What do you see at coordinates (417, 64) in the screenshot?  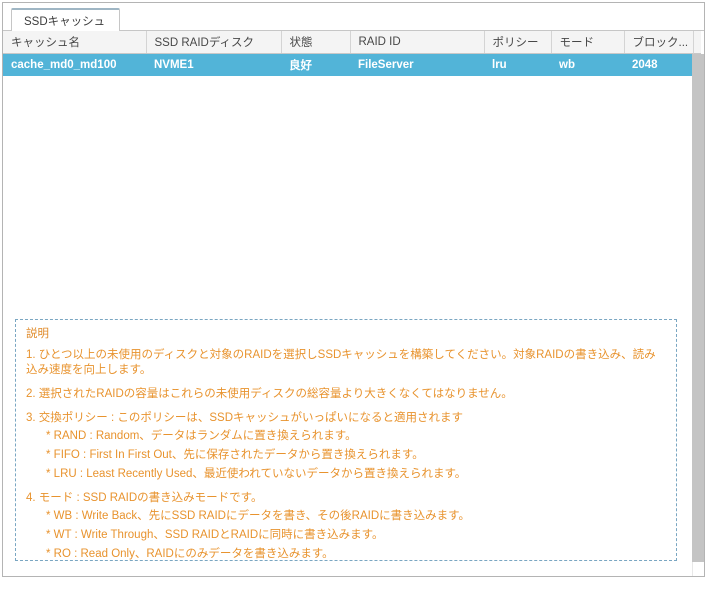 I see `cell-raid-id: FileServer` at bounding box center [417, 64].